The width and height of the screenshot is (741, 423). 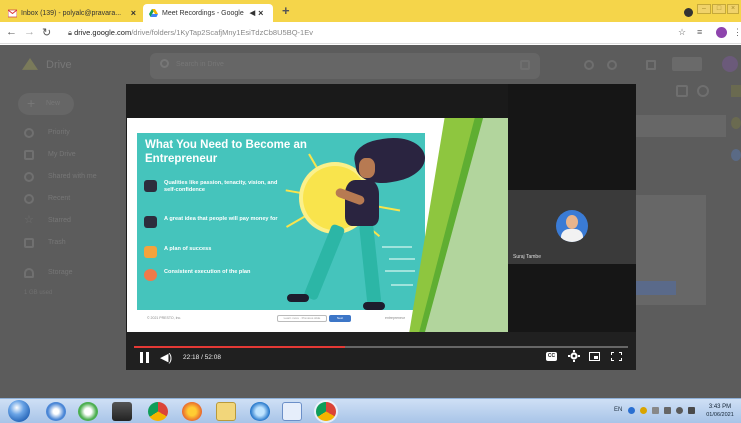 I want to click on drive-search-bar: Search in Drive, so click(x=345, y=66).